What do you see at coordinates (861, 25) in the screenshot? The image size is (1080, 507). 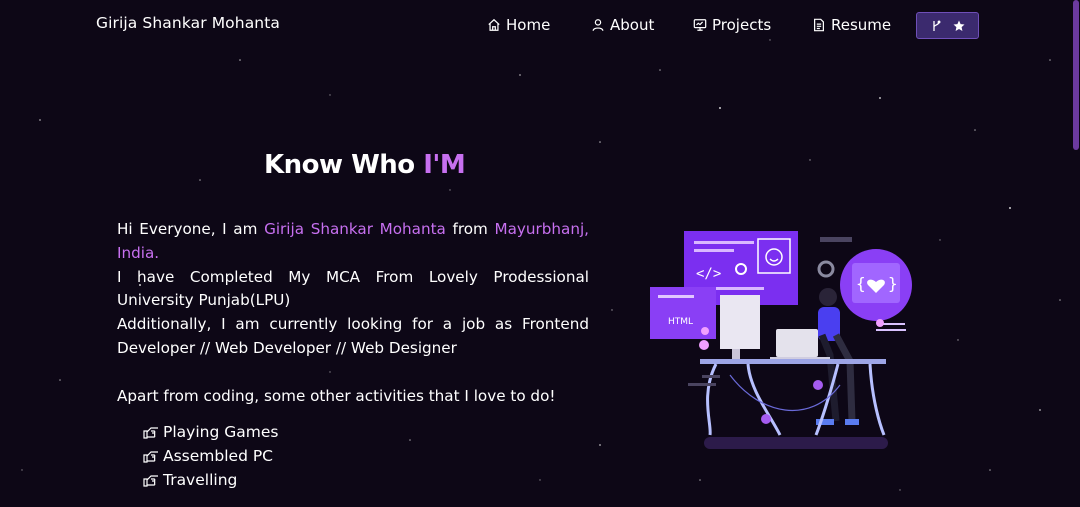 I see `nav-resume-label: Resume` at bounding box center [861, 25].